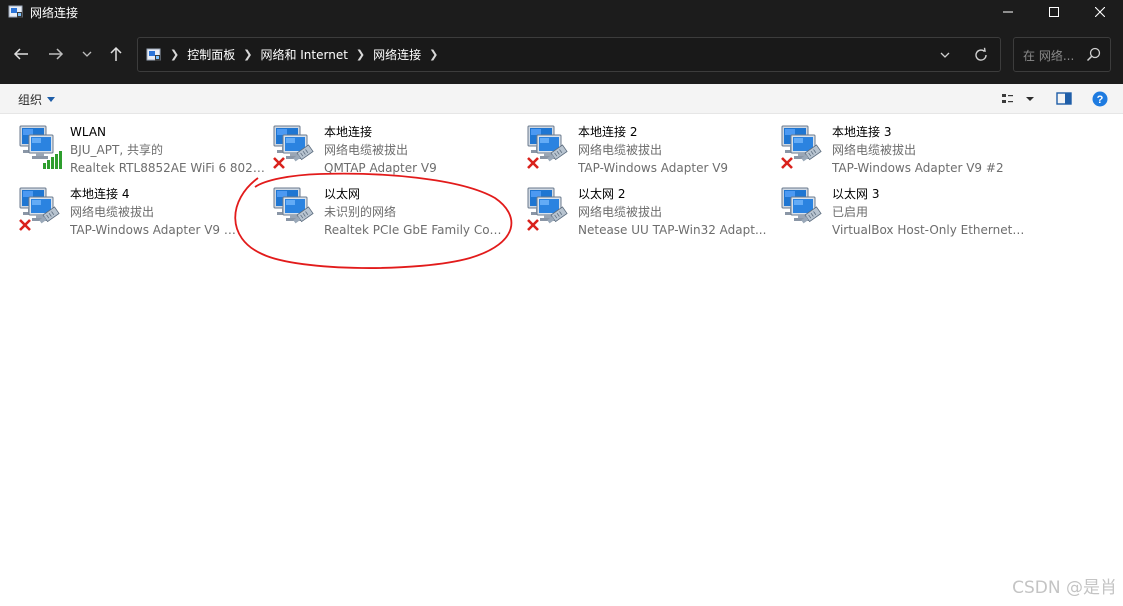 This screenshot has height=606, width=1123. Describe the element at coordinates (862, 132) in the screenshot. I see `connection-name: 本地连接 3` at that location.